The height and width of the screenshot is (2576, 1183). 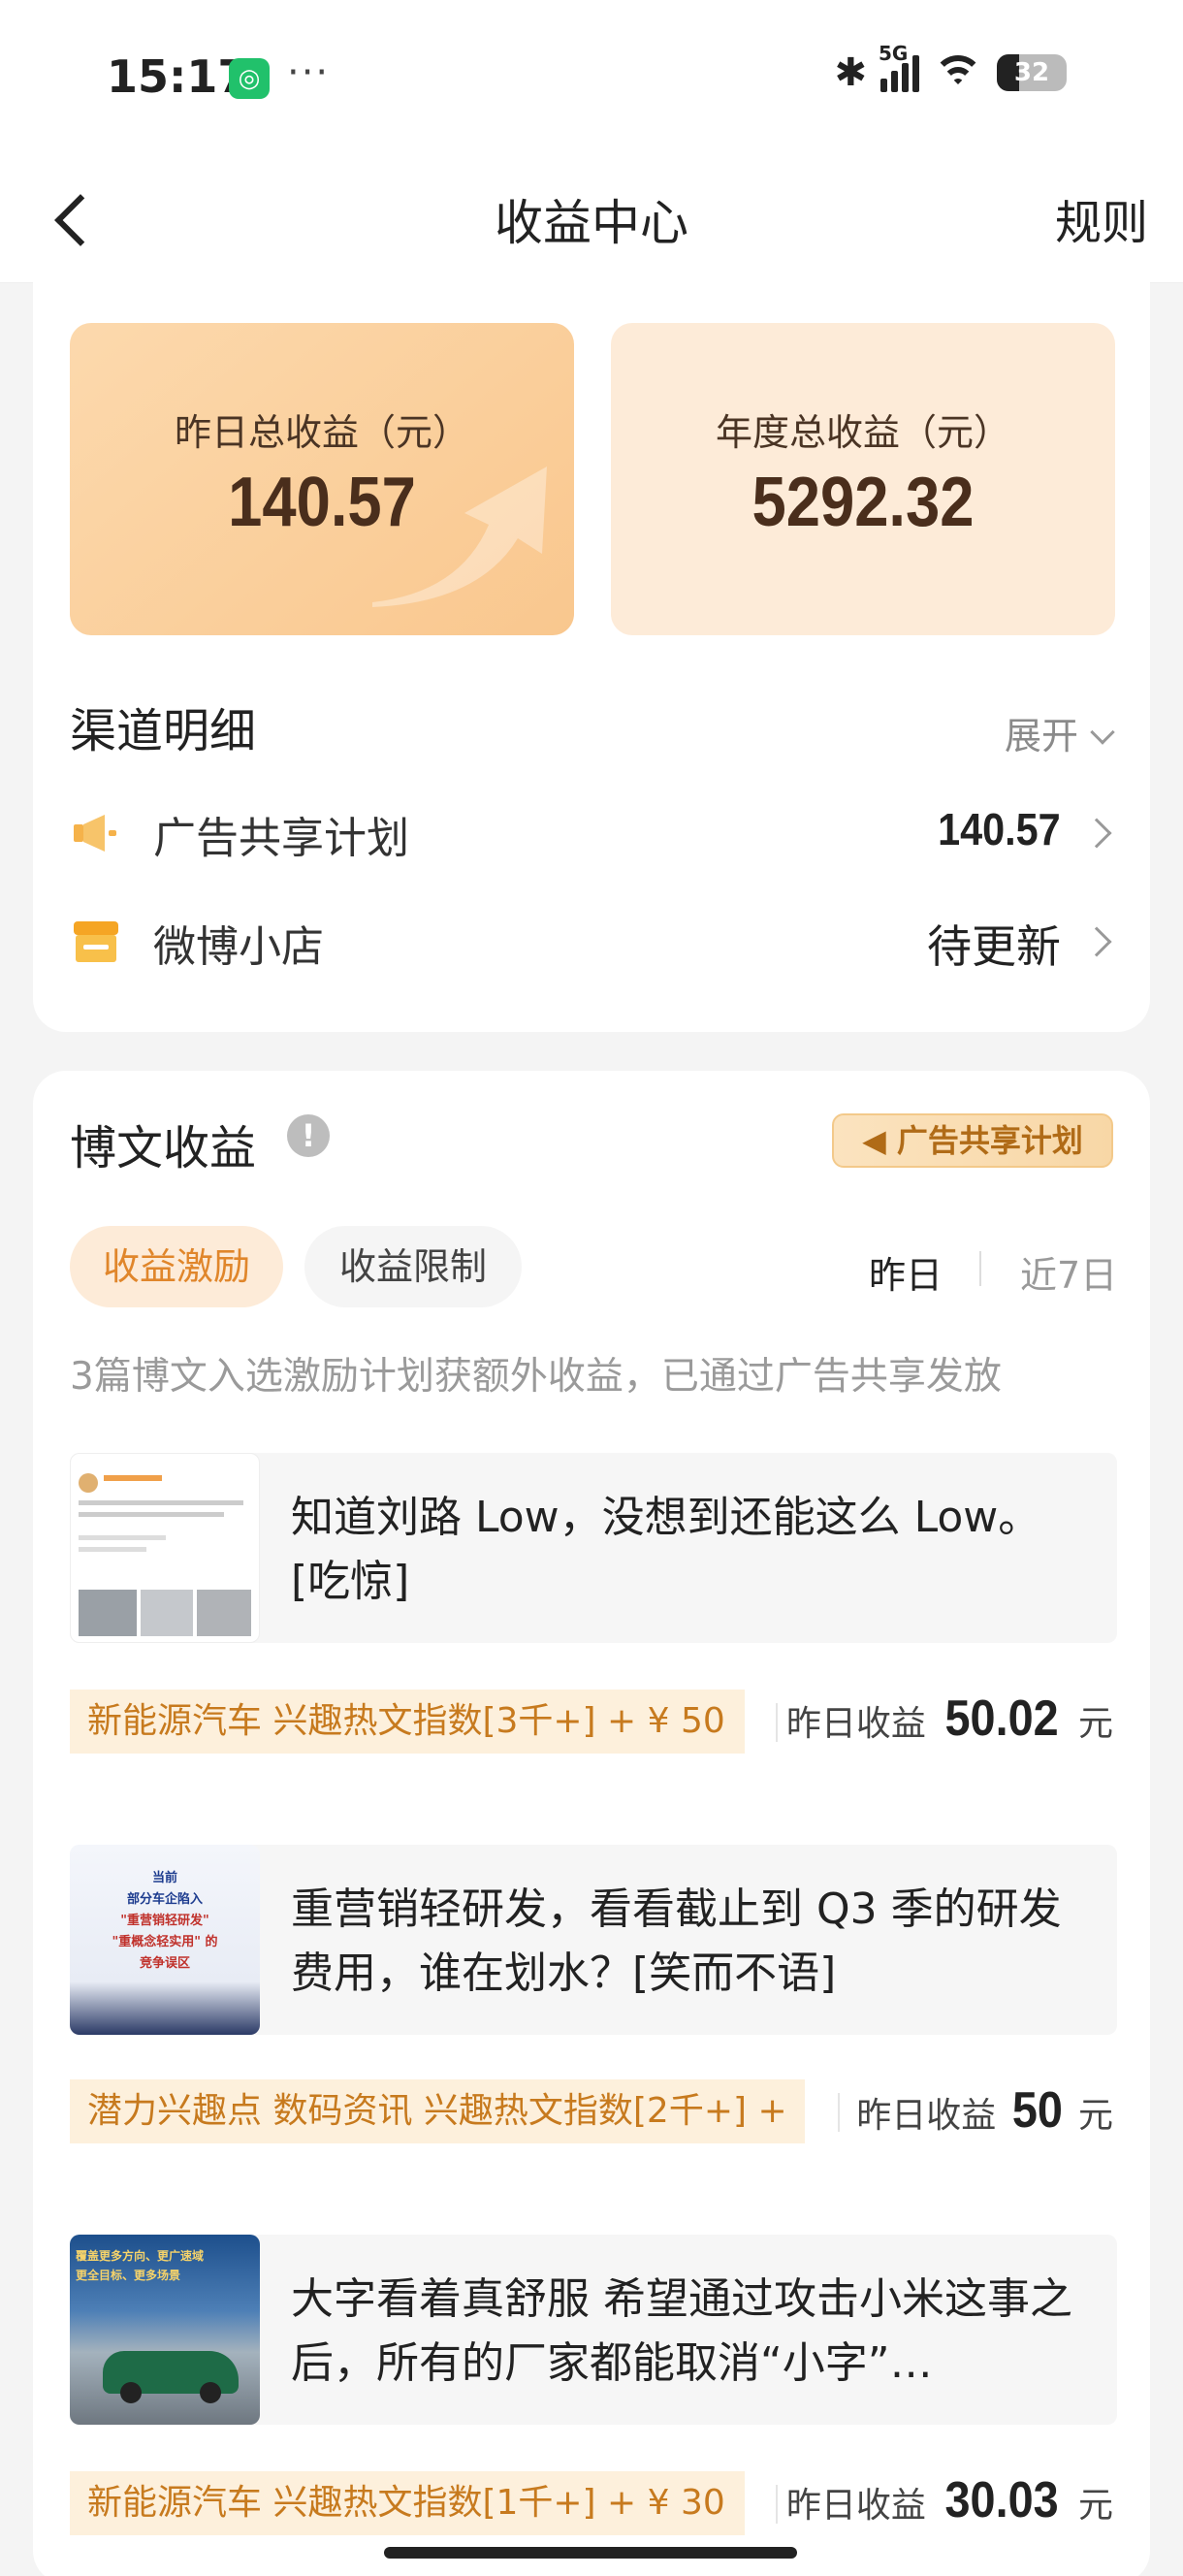 What do you see at coordinates (407, 2503) in the screenshot?
I see `post-tags: 新能源汽车 兴趣热文指数[1千+] + ¥ 30` at bounding box center [407, 2503].